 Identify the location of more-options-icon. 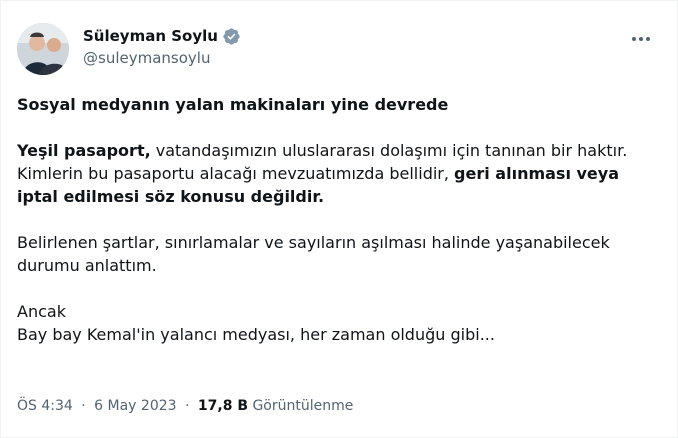
(641, 39).